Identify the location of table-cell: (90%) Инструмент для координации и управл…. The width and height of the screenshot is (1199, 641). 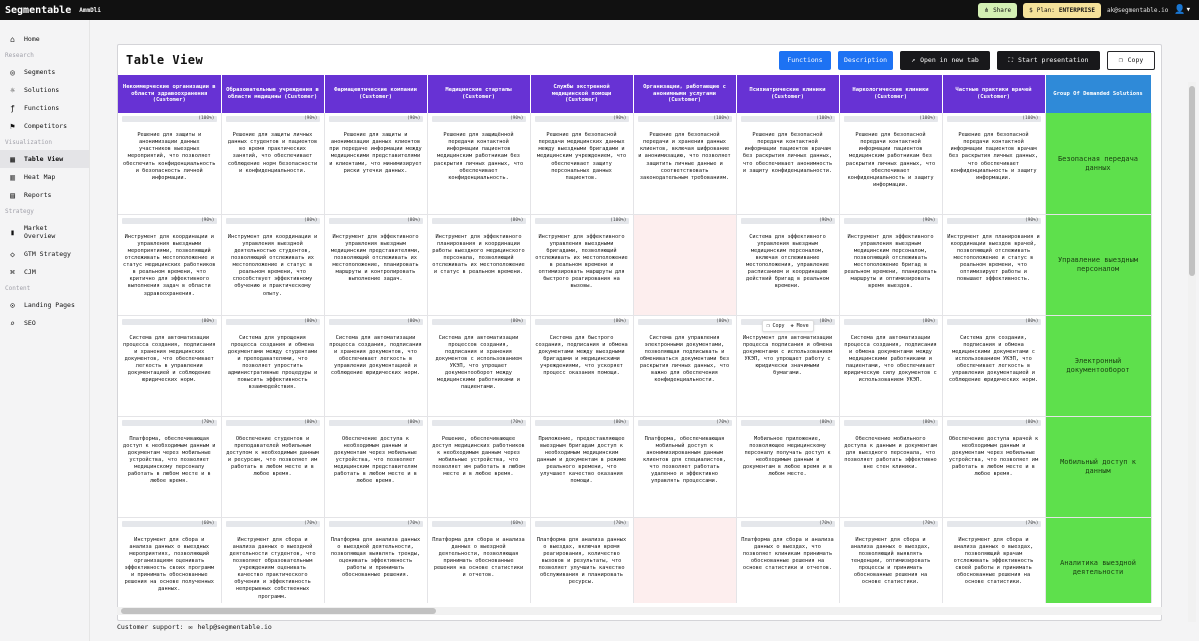
(170, 265).